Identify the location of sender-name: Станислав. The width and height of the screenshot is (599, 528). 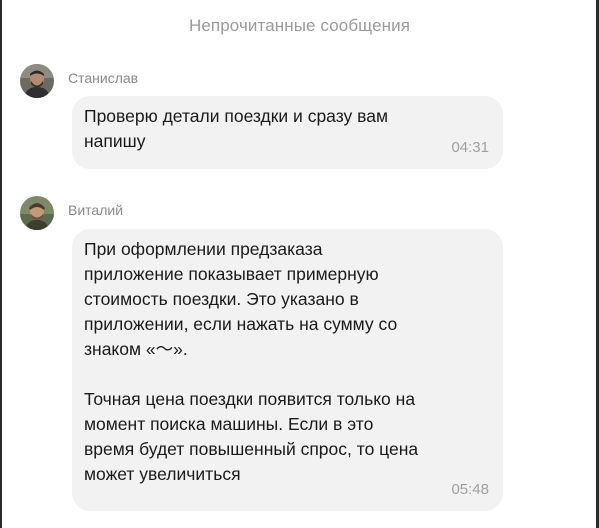
(103, 78).